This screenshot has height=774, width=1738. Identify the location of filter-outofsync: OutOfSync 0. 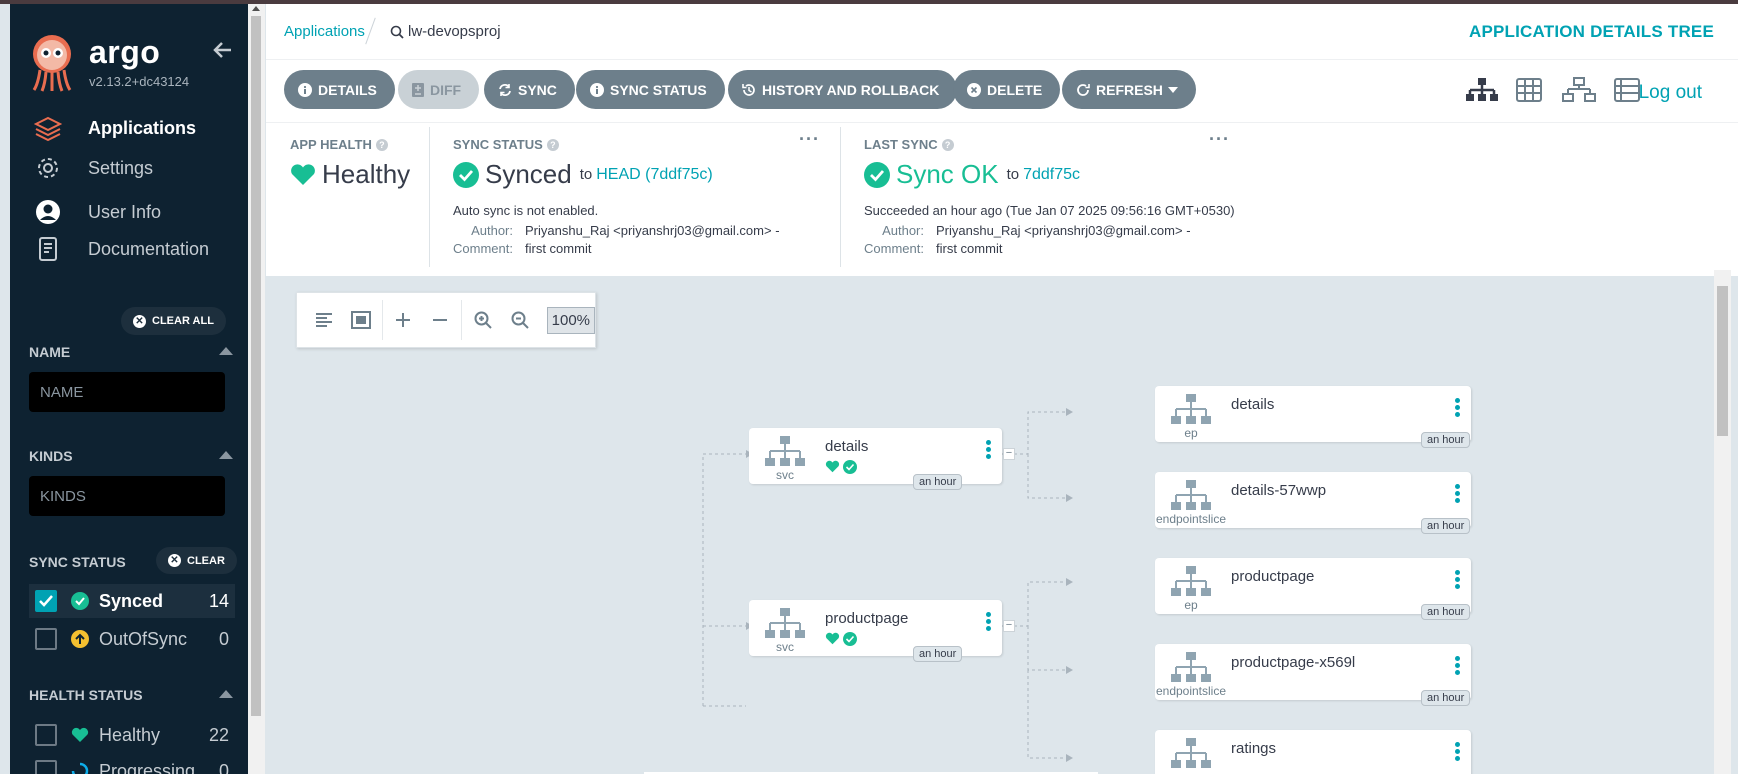
(132, 639).